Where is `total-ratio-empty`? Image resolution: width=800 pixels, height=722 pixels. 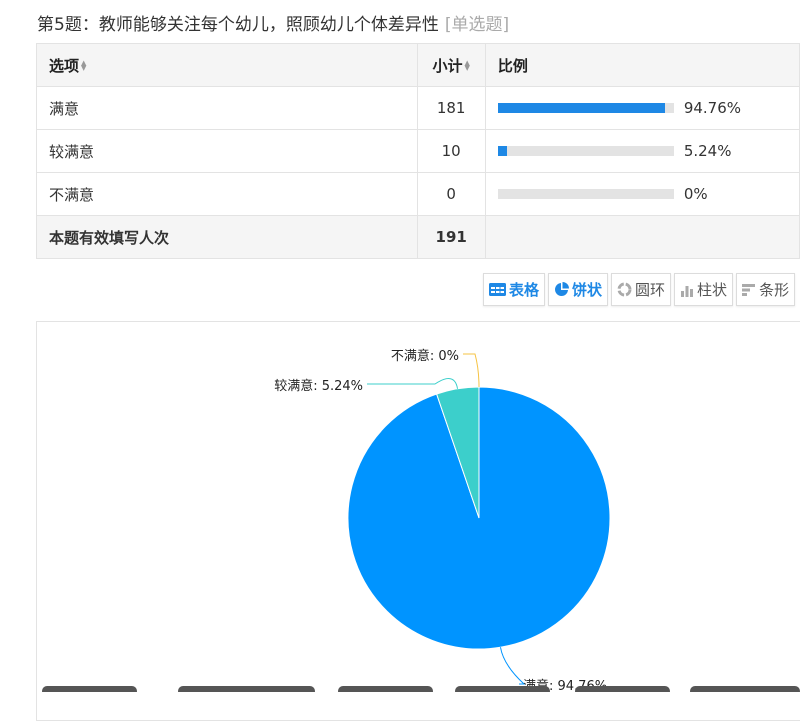
total-ratio-empty is located at coordinates (642, 237).